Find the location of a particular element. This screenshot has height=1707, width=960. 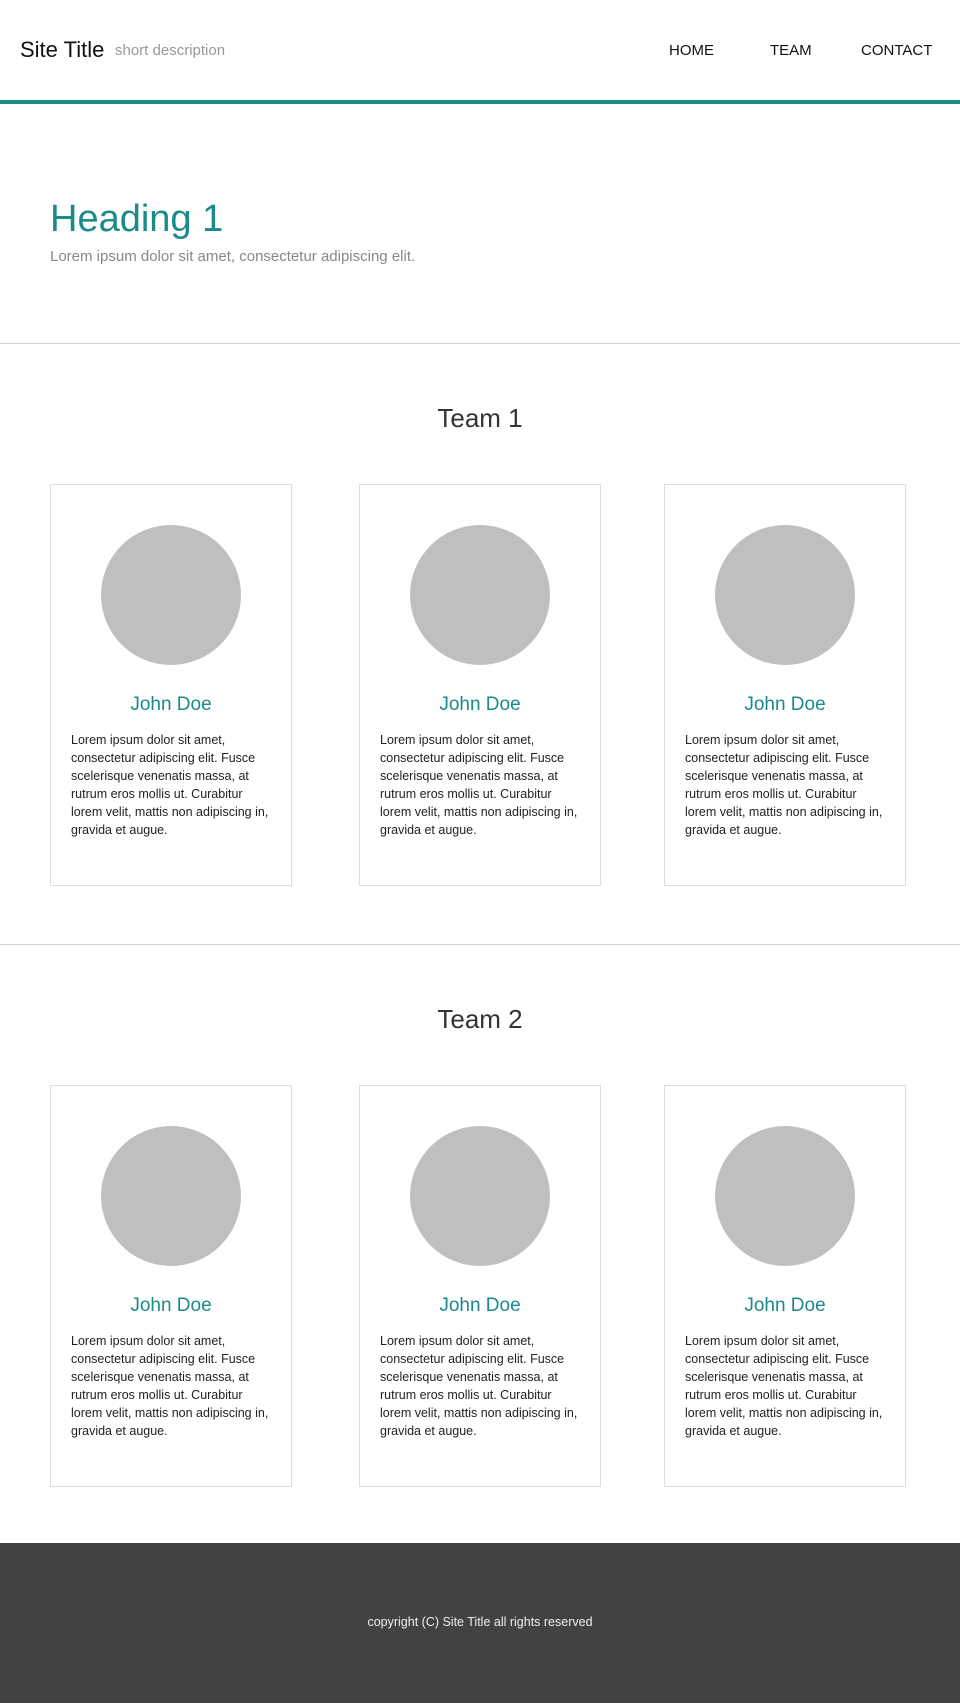

main-nav: HOME TEAM CONTACT is located at coordinates (480, 51).